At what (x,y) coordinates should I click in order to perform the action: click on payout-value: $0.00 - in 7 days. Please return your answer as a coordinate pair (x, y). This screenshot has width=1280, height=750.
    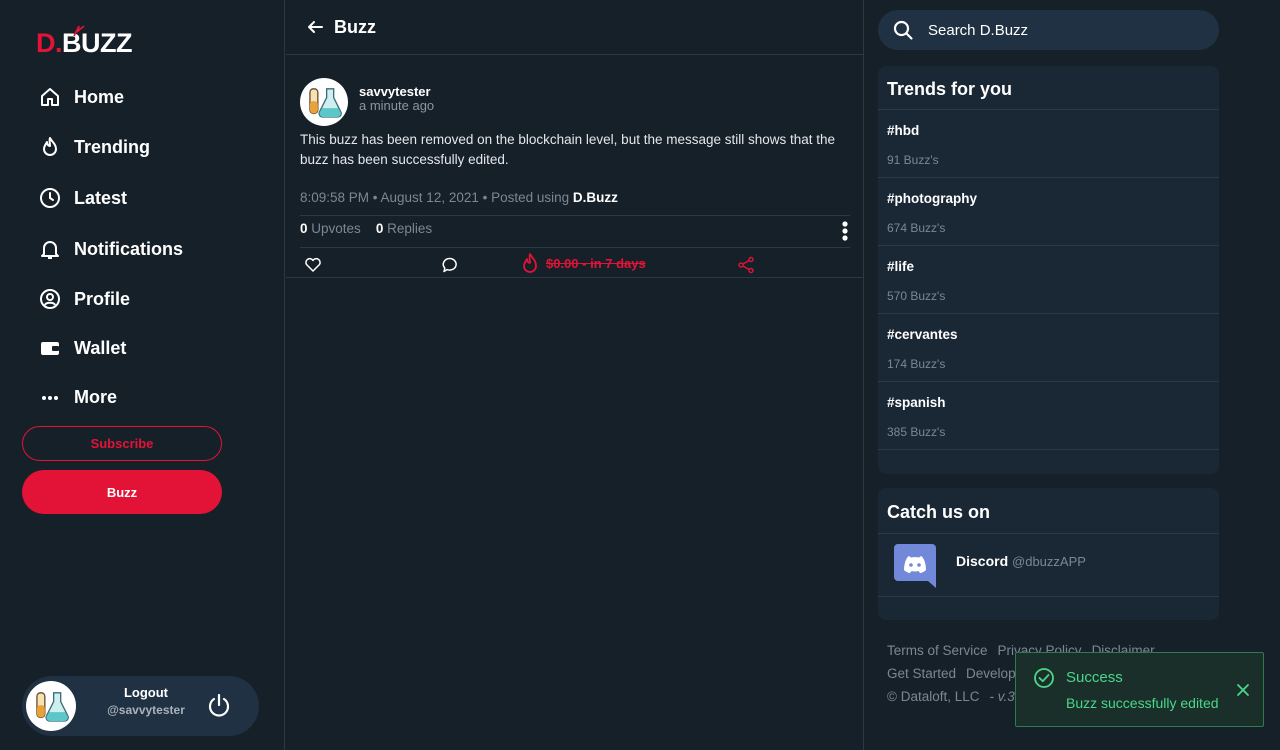
    Looking at the image, I should click on (596, 263).